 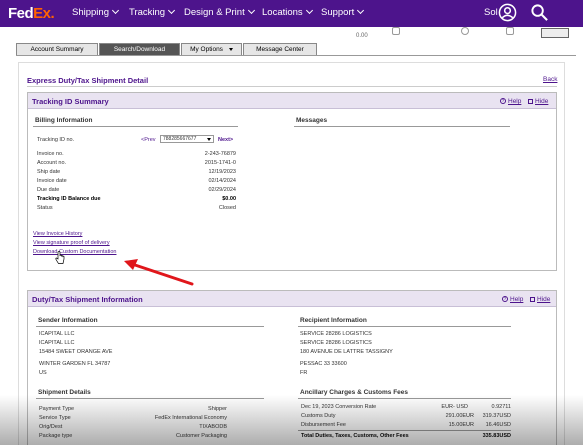 What do you see at coordinates (96, 12) in the screenshot?
I see `nav-shipping: Shipping` at bounding box center [96, 12].